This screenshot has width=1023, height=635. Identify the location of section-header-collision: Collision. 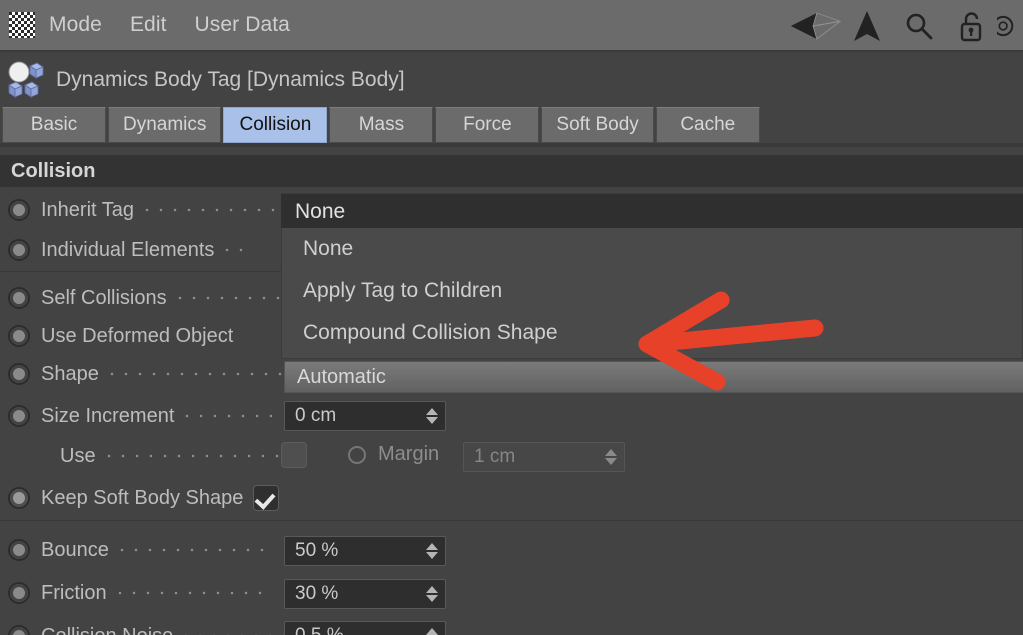
(511, 171).